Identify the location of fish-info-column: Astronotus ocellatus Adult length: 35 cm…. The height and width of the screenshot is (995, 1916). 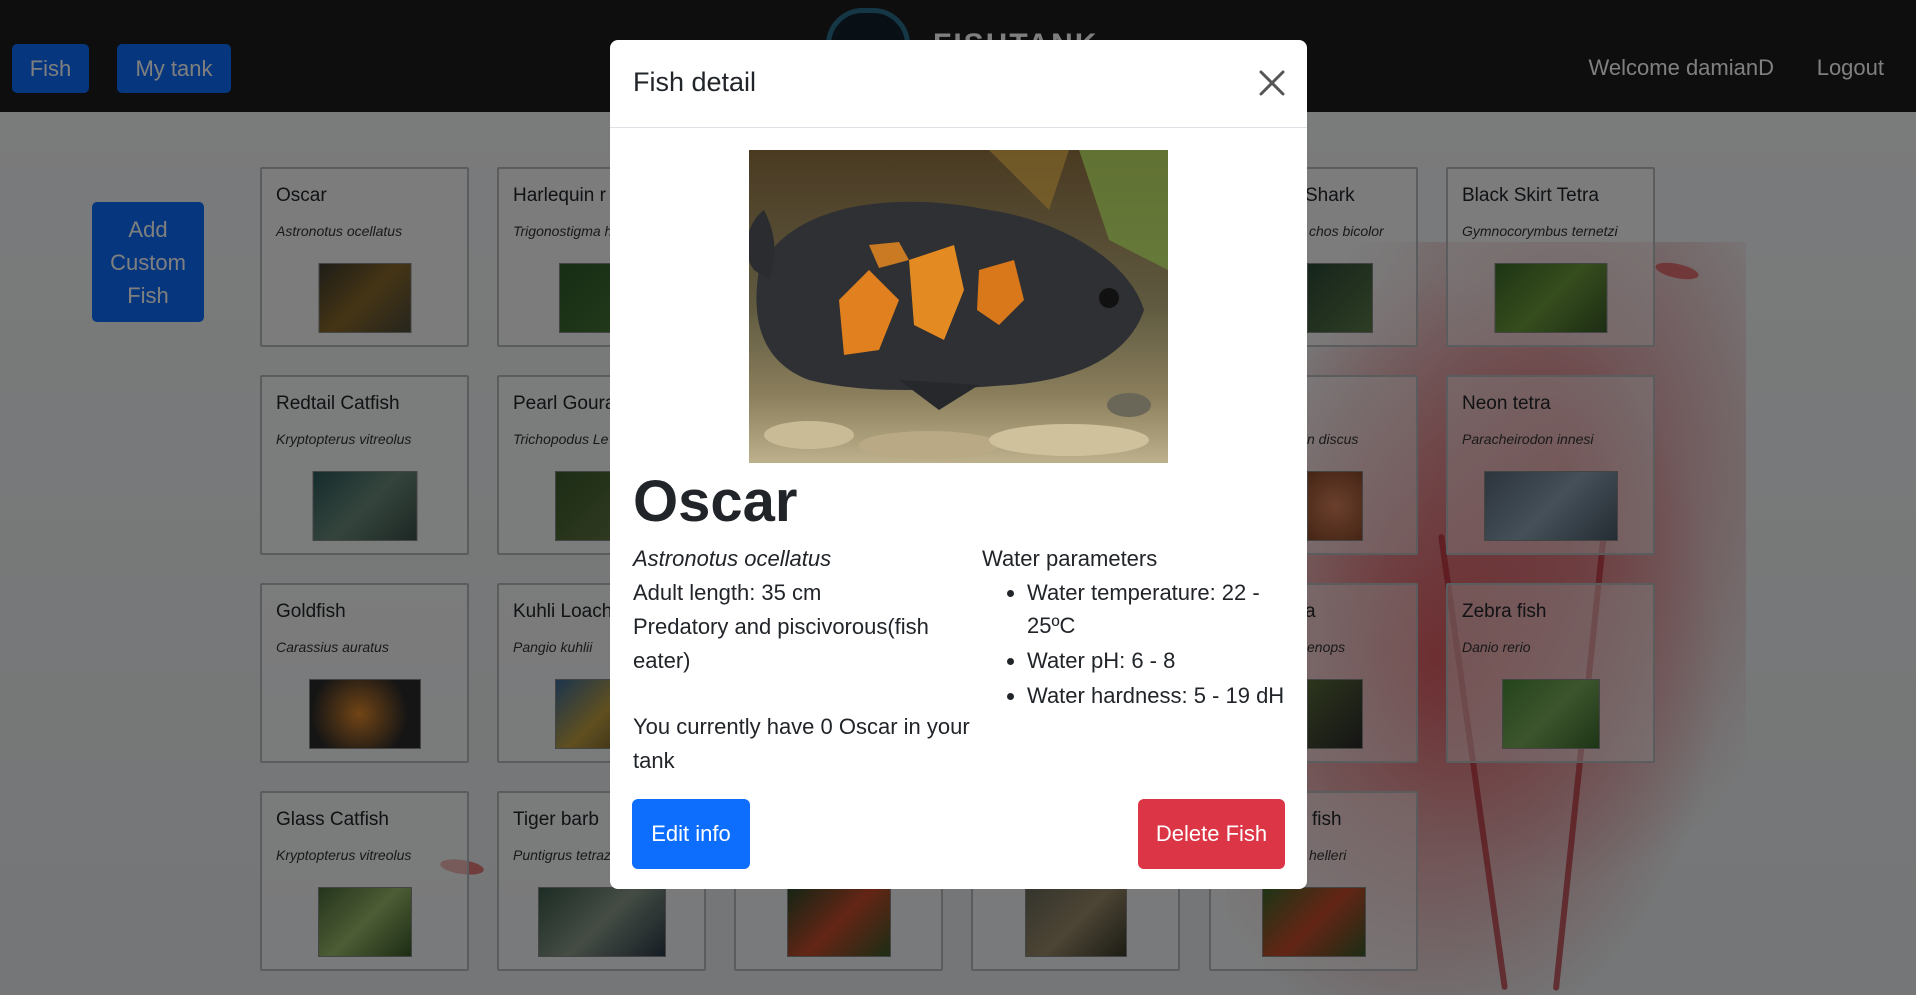
(808, 660).